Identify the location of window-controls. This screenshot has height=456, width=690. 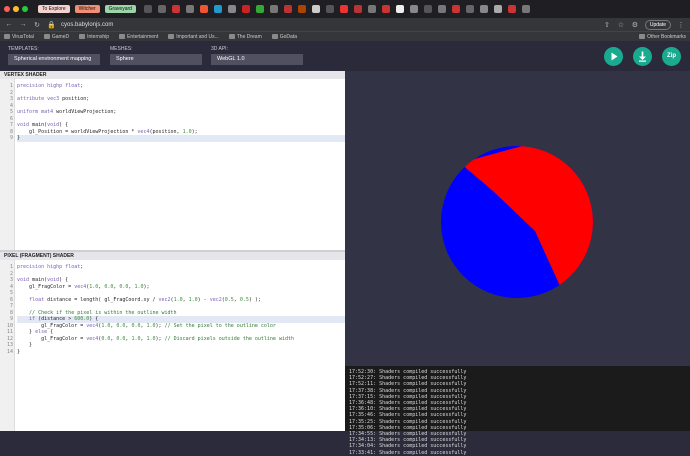
(16, 9).